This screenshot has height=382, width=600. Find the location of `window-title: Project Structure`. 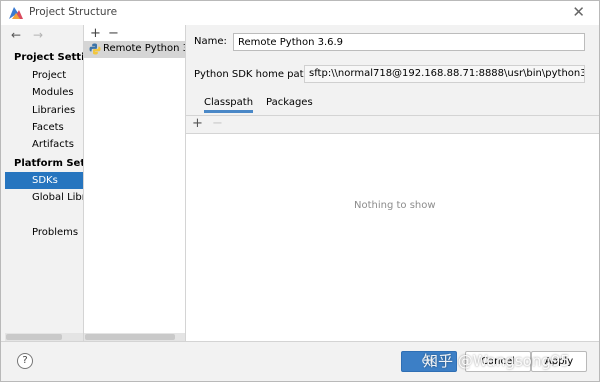

window-title: Project Structure is located at coordinates (73, 12).